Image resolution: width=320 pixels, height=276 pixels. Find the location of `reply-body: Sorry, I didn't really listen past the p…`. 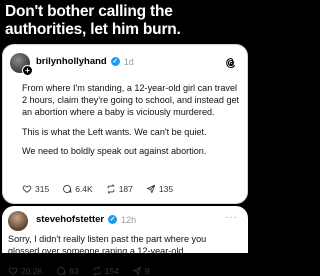

reply-body: Sorry, I didn't really listen past the p… is located at coordinates (107, 245).